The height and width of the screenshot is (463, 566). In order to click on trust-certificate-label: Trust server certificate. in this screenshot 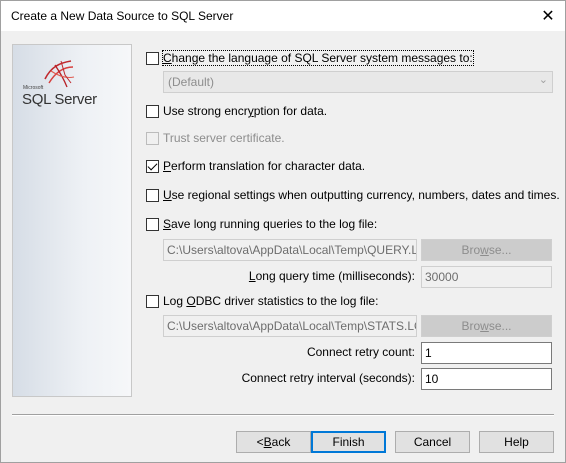, I will do `click(224, 138)`.